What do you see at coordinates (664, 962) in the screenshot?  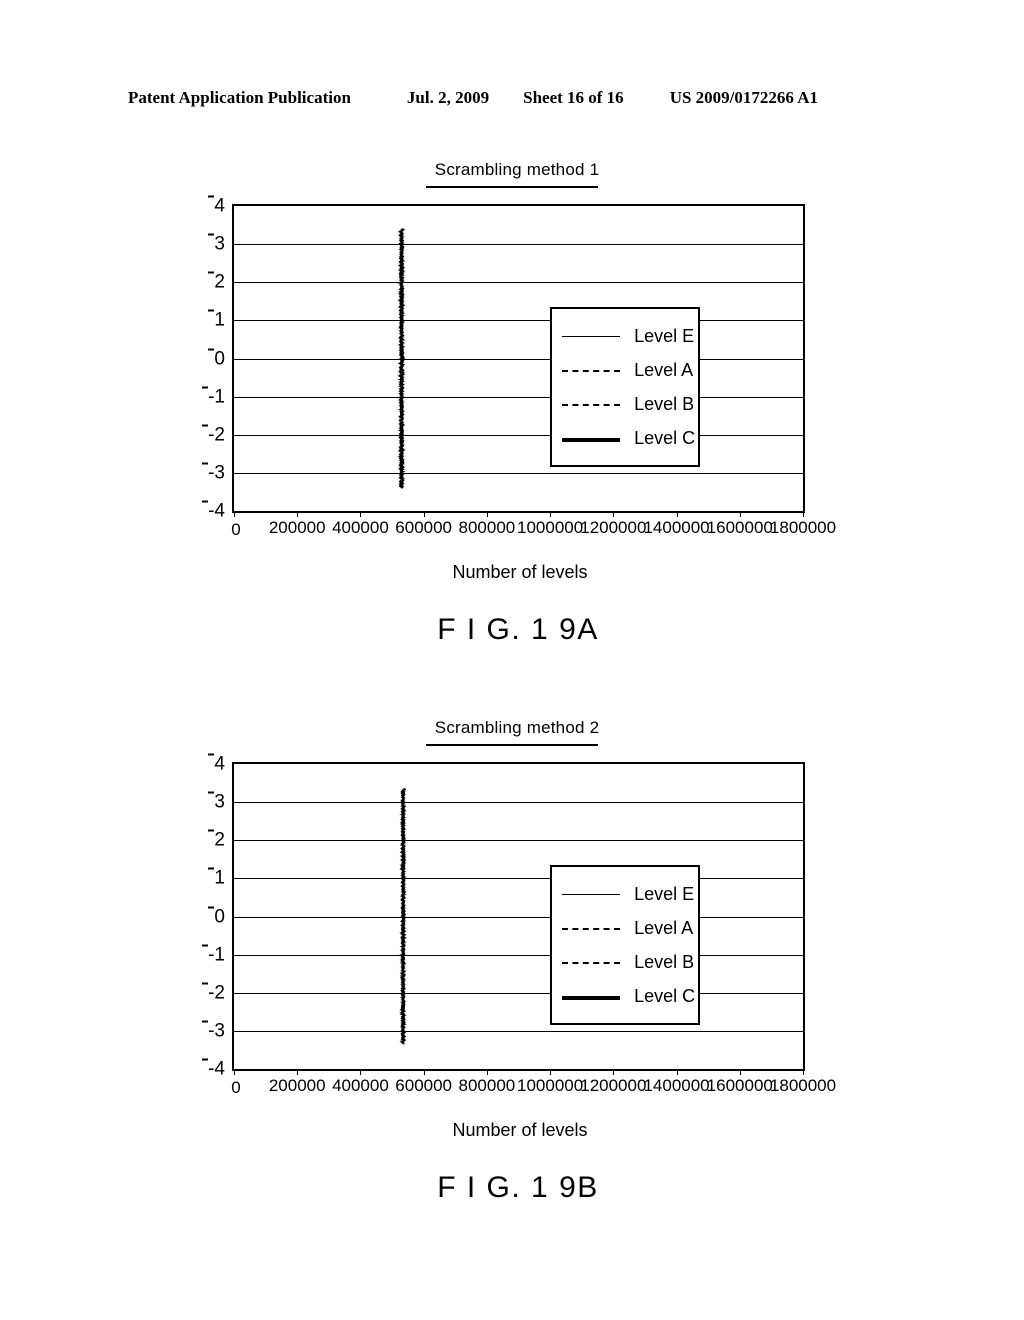 I see `legend-label: Level B` at bounding box center [664, 962].